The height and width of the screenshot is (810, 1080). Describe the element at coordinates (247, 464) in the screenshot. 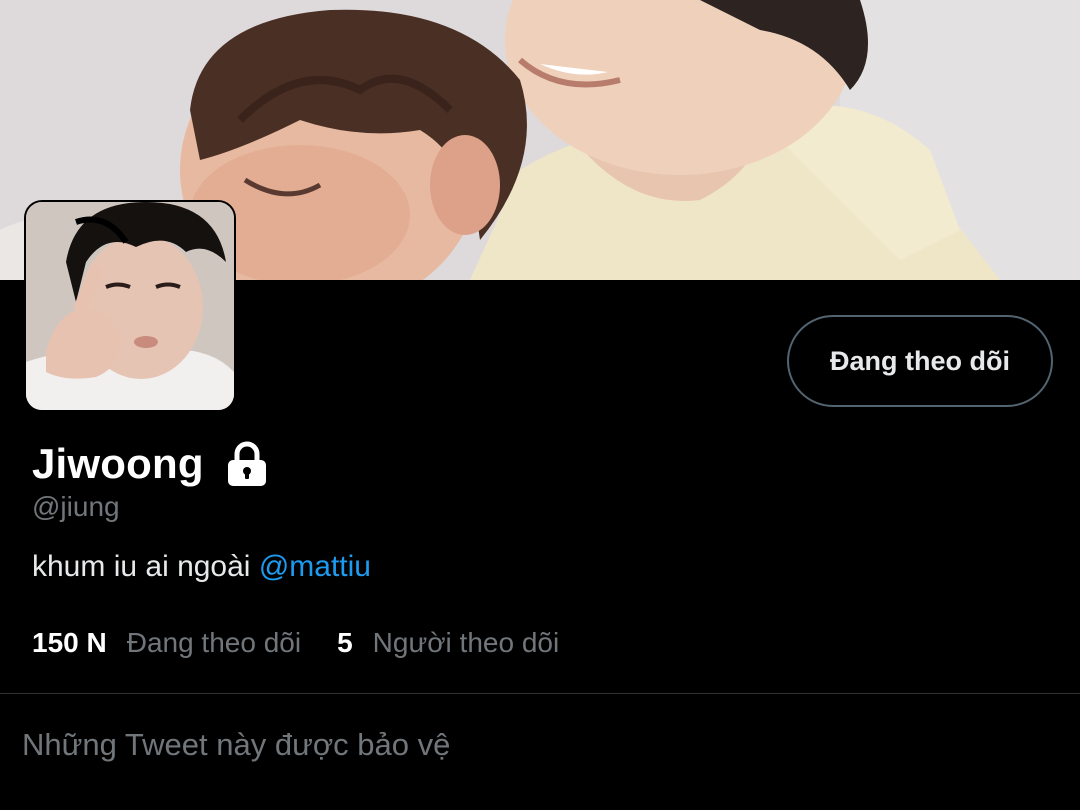

I see `lock-icon` at that location.